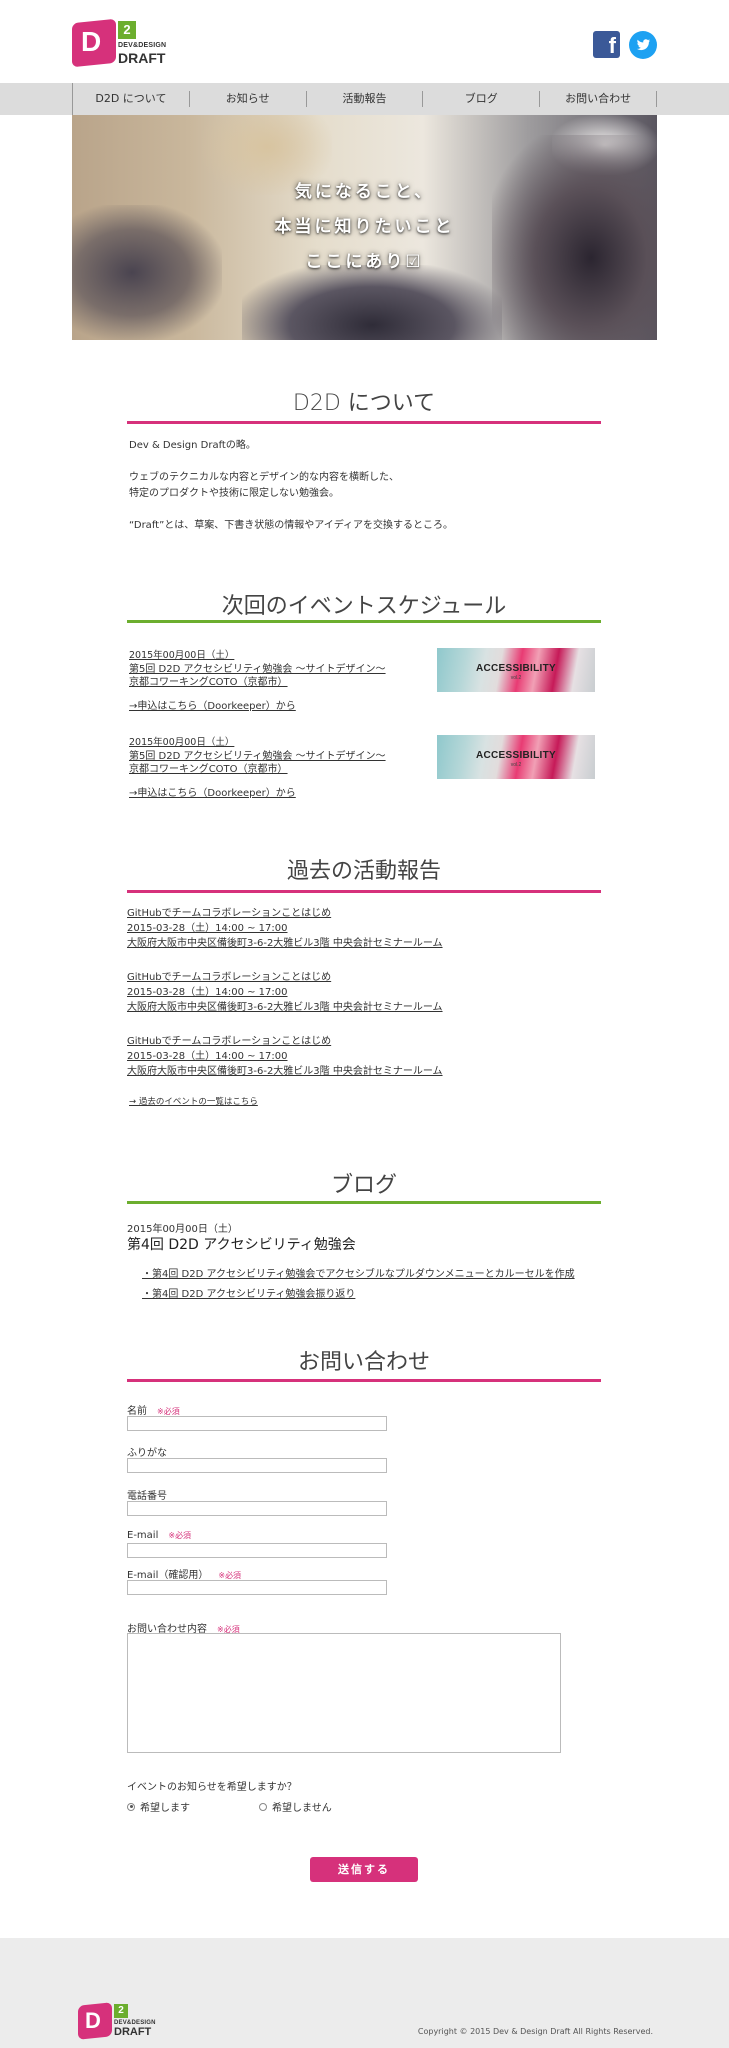  What do you see at coordinates (598, 99) in the screenshot?
I see `nav-item-contact: お問い合わせ` at bounding box center [598, 99].